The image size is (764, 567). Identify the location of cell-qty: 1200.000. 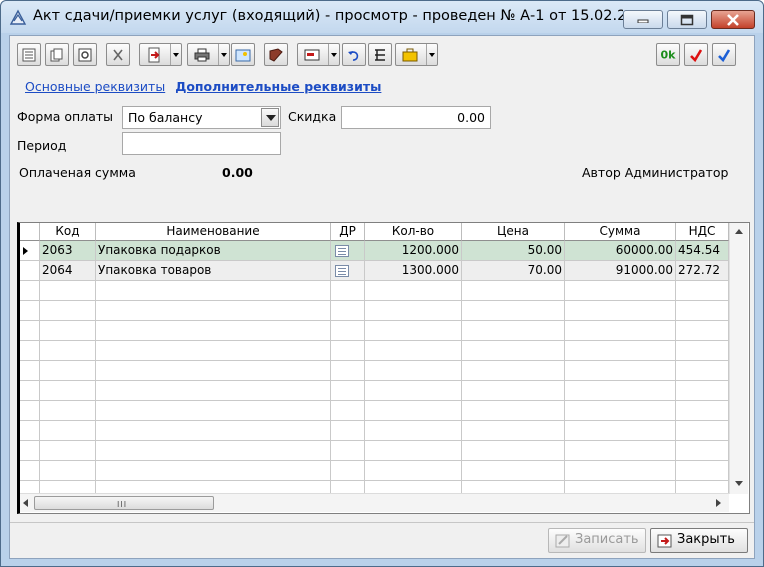
(413, 251).